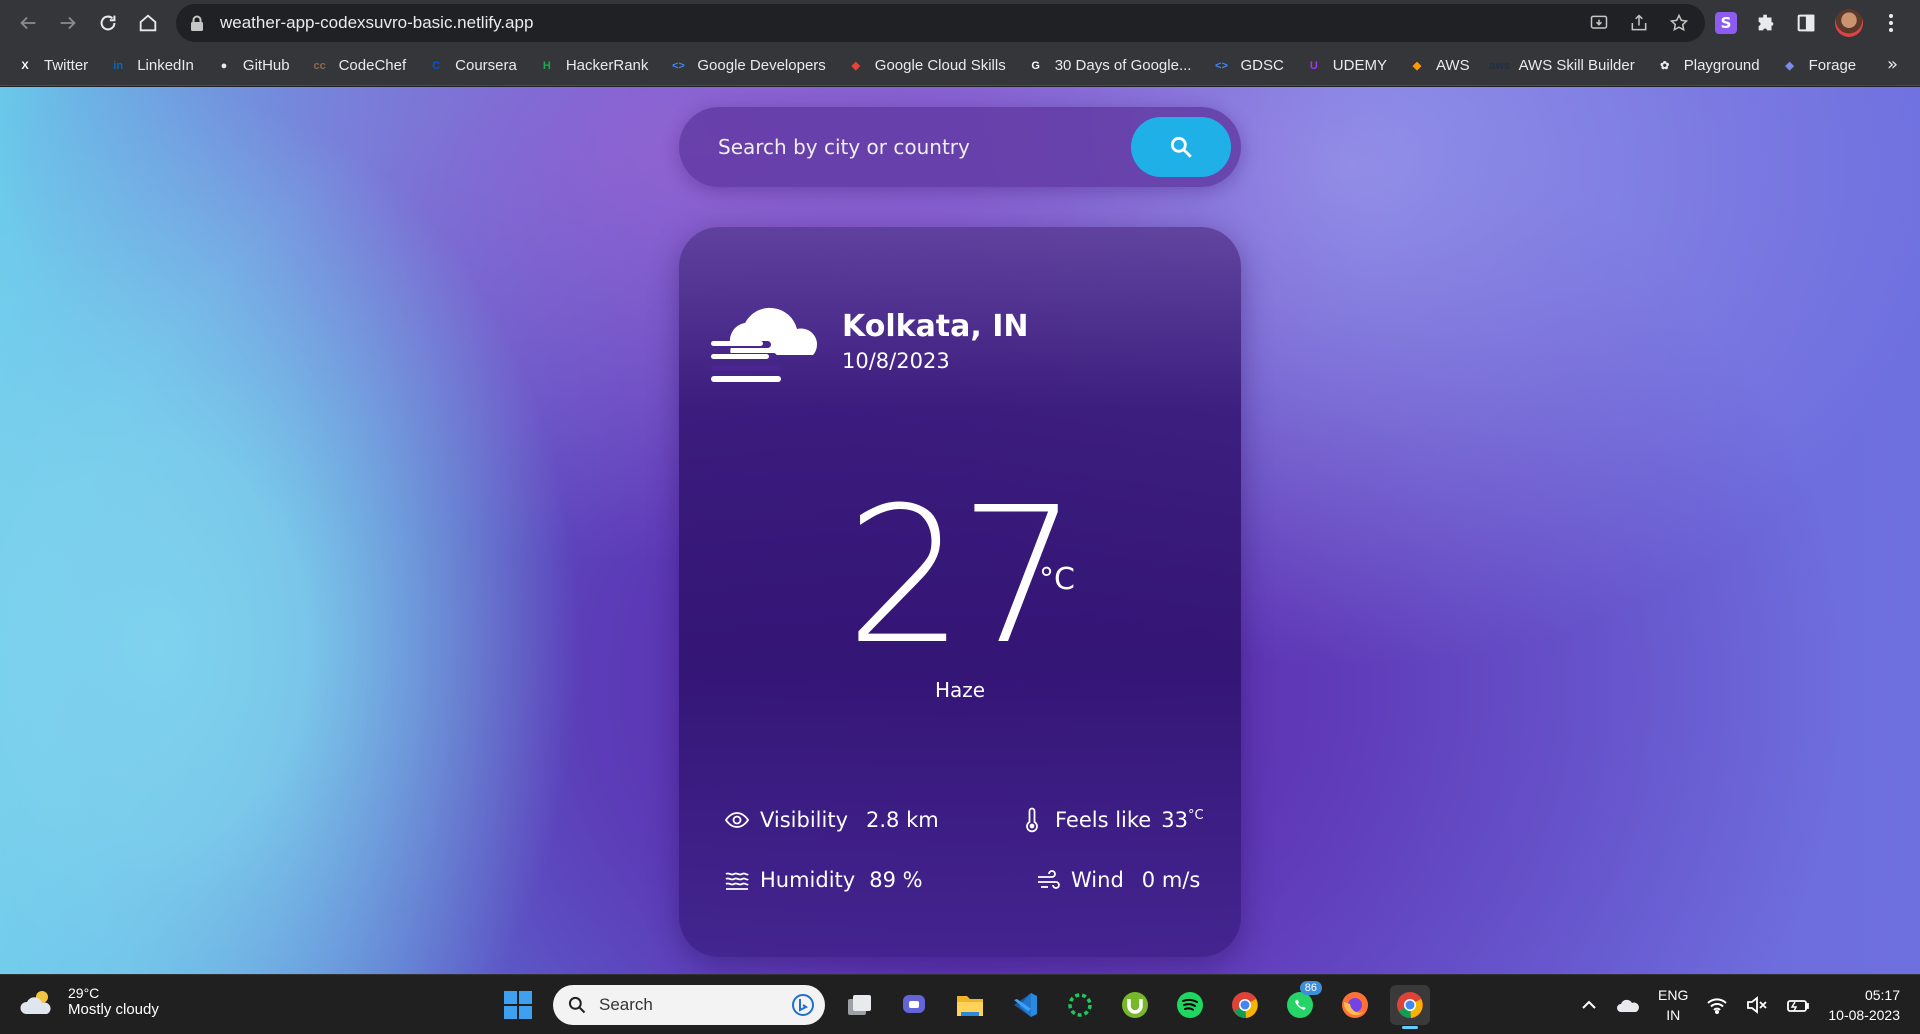  I want to click on bookmark-github: ● GitHub, so click(252, 66).